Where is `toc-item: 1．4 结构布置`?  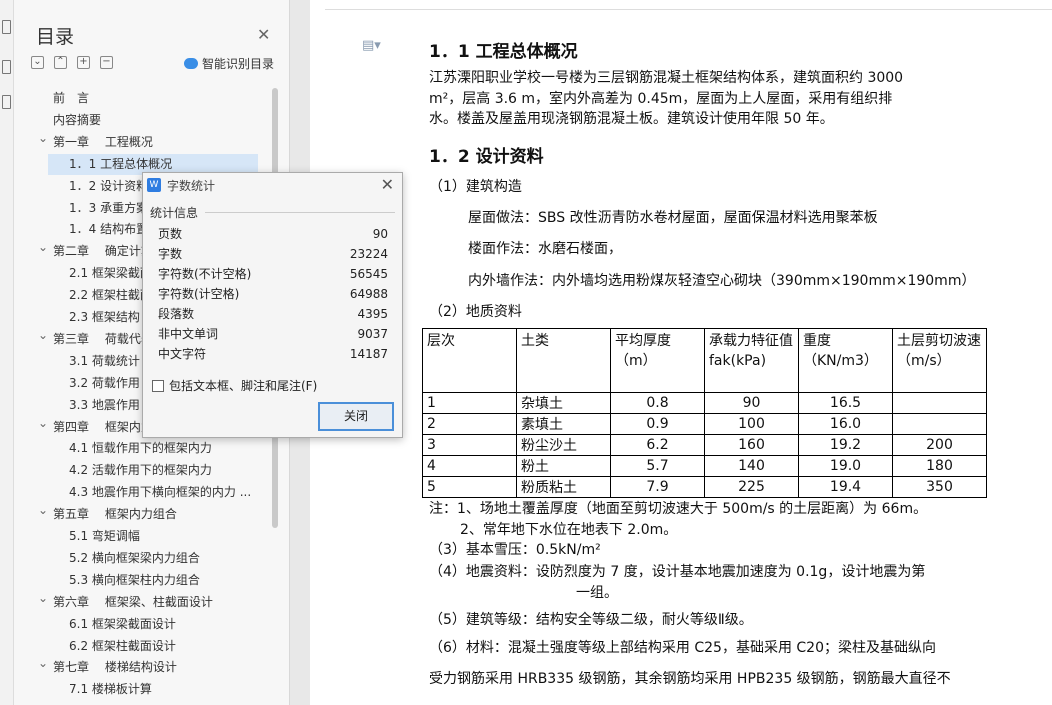 toc-item: 1．4 结构布置 is located at coordinates (108, 229).